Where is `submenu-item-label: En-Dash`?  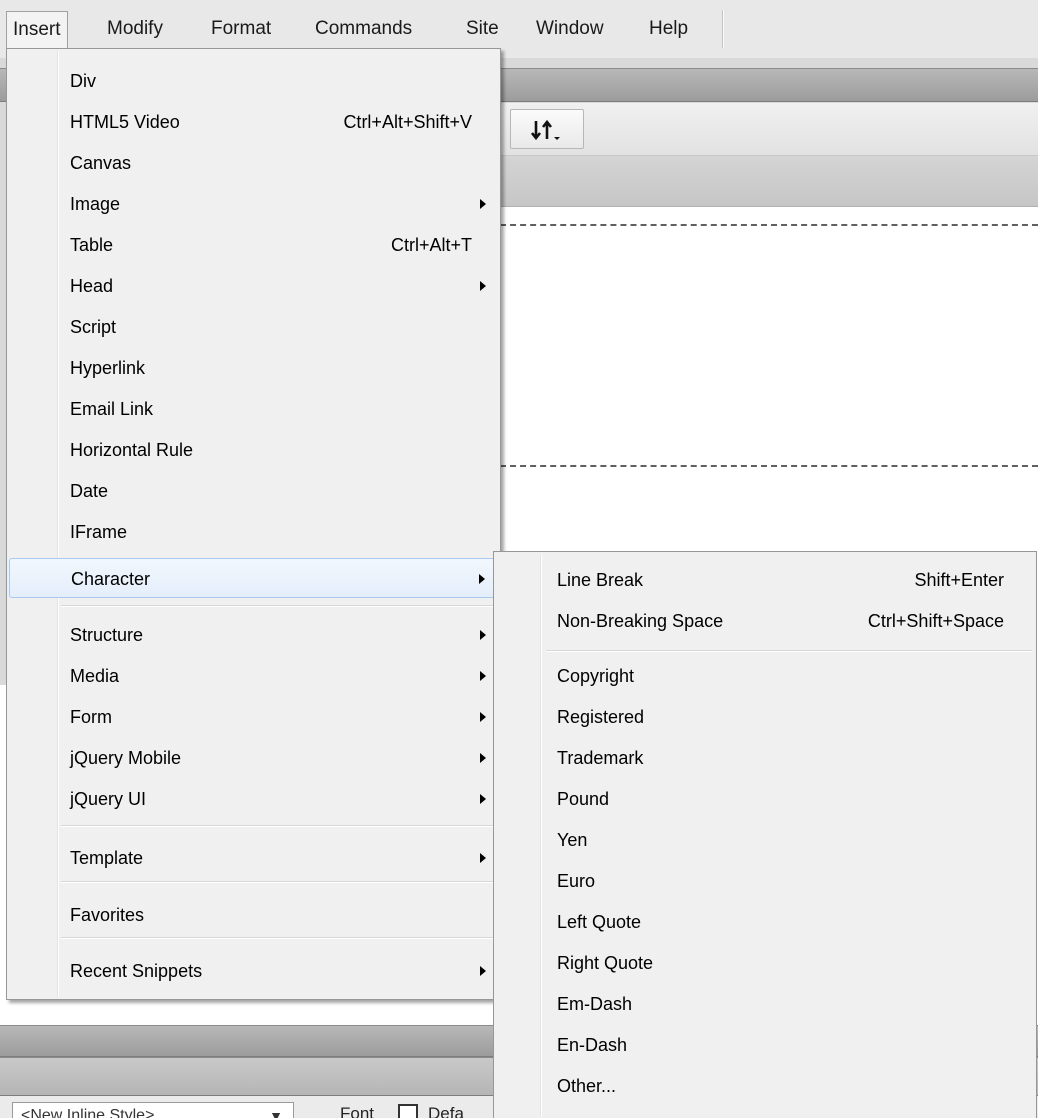
submenu-item-label: En-Dash is located at coordinates (592, 1045).